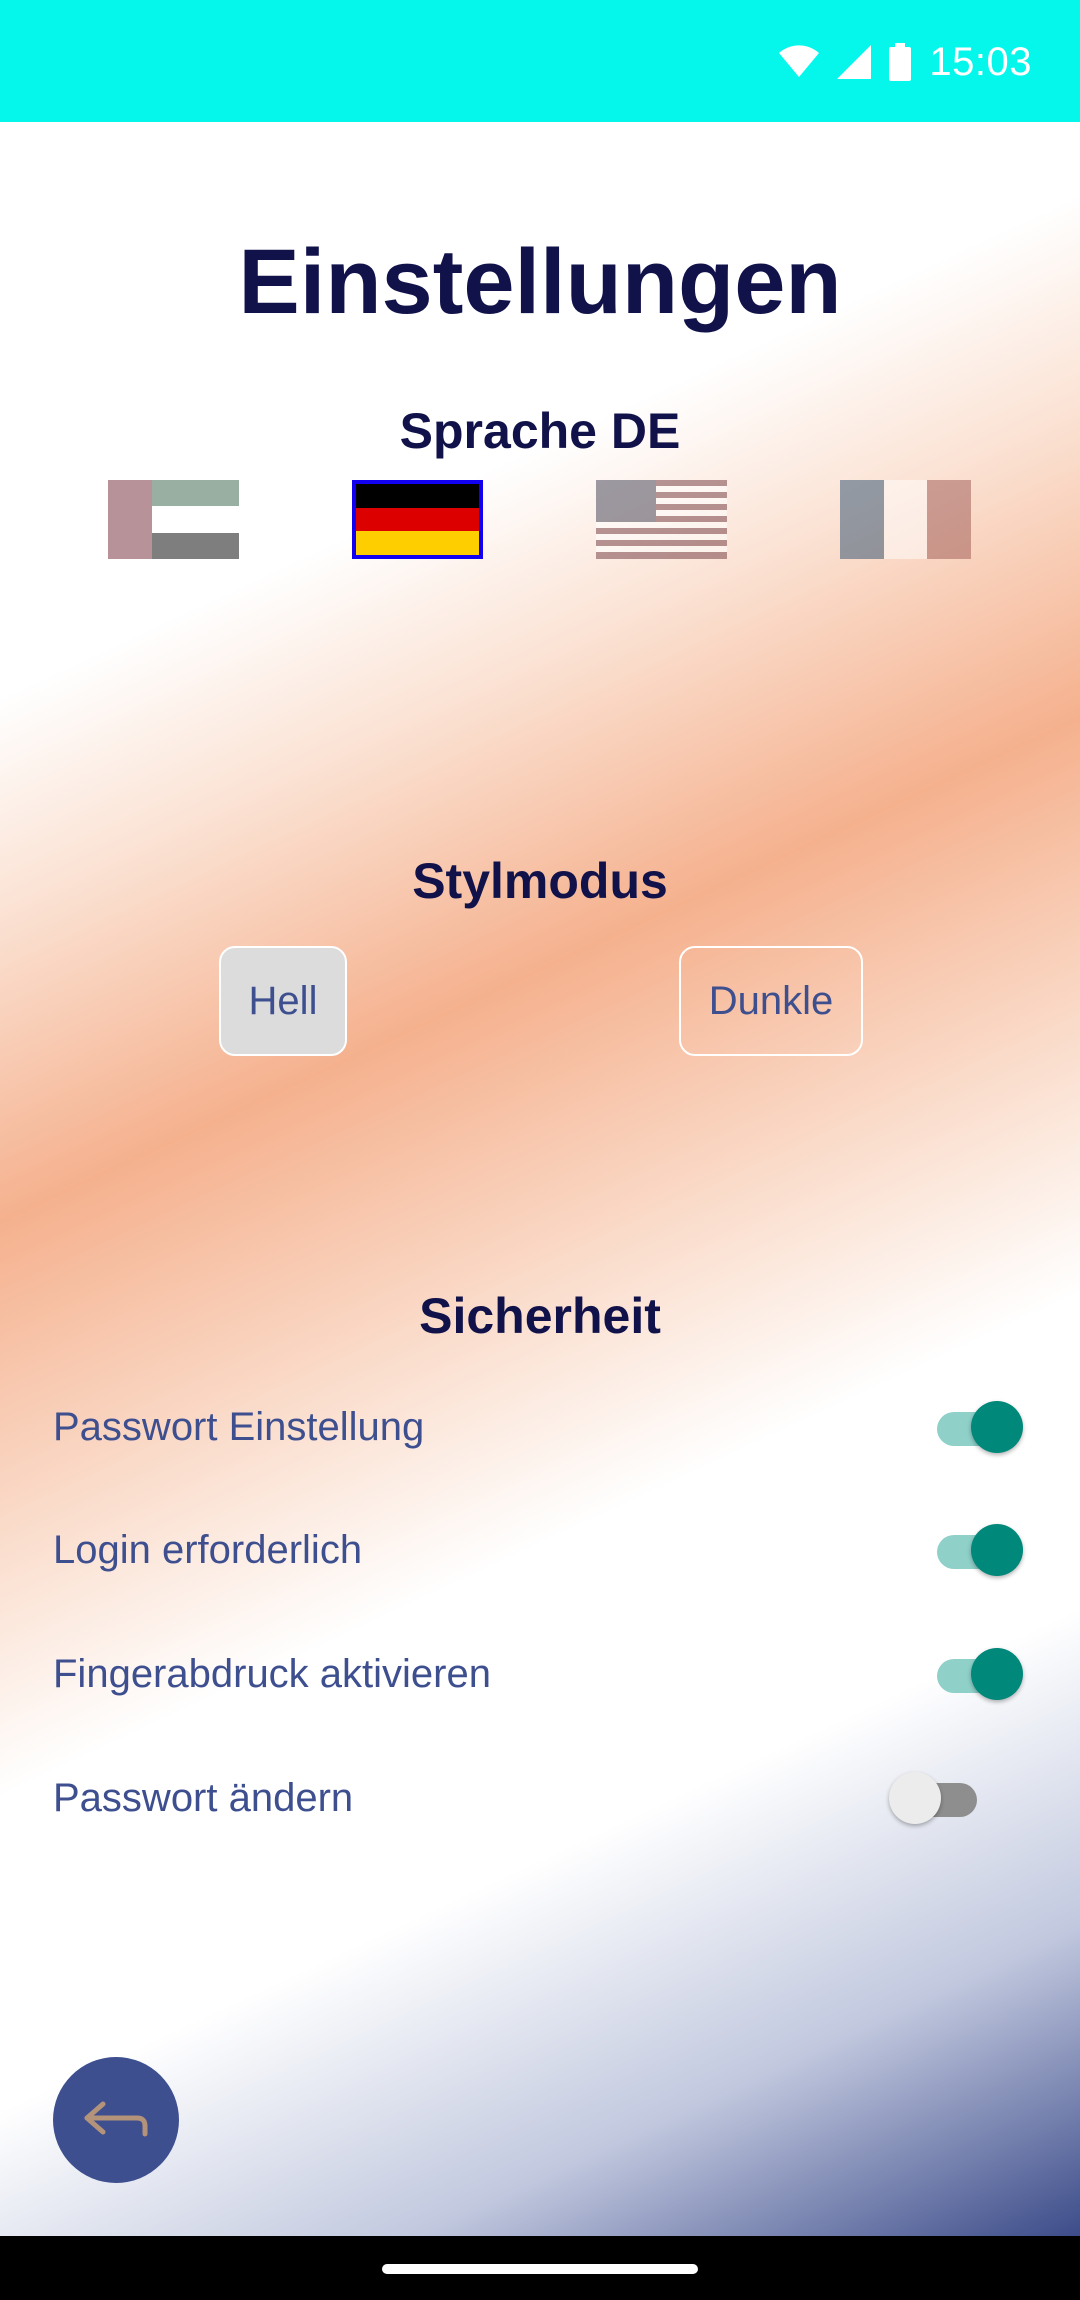 The image size is (1080, 2300). What do you see at coordinates (540, 282) in the screenshot?
I see `page-title: Einstellungen` at bounding box center [540, 282].